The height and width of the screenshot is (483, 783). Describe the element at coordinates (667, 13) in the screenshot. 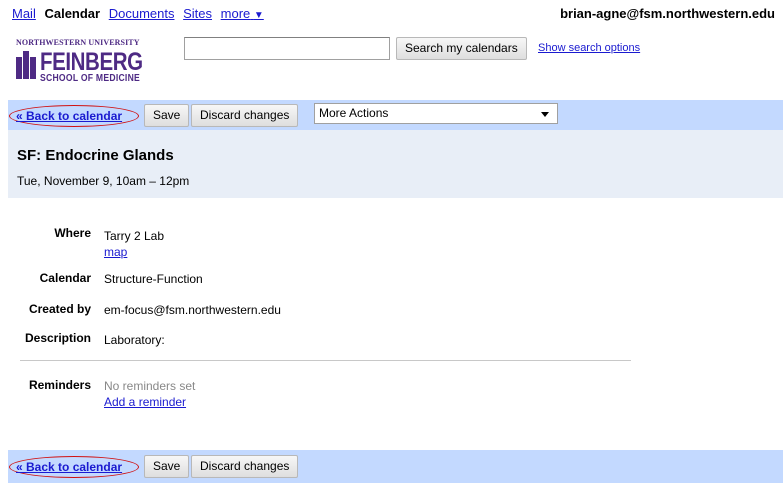

I see `account-email: brian-agne@fsm.northwestern.edu` at that location.